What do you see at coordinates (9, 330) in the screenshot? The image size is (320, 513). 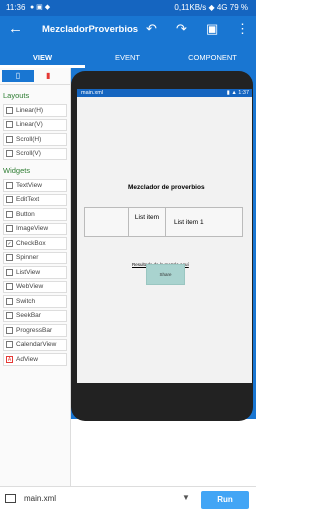 I see `progressbar-icon` at bounding box center [9, 330].